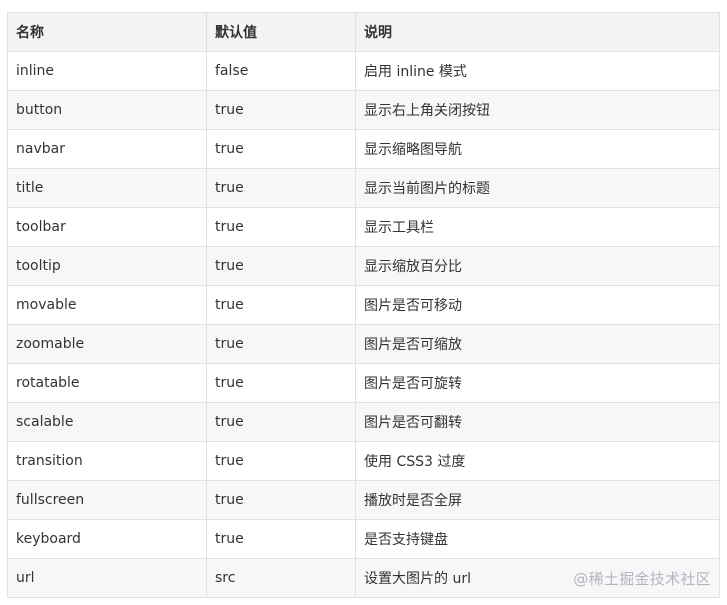 This screenshot has width=727, height=605. I want to click on table-row: keyboard true 是否支持键盘, so click(363, 539).